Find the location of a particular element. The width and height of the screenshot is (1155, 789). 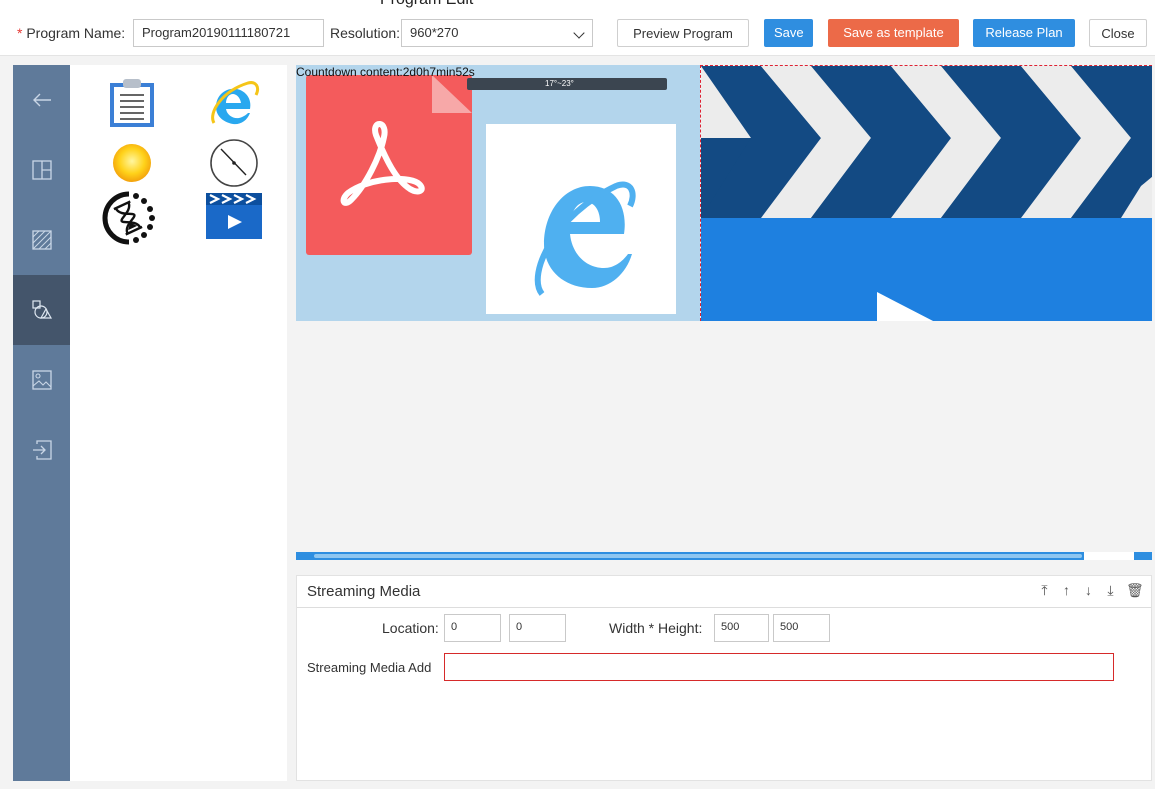

web-widget is located at coordinates (581, 219).